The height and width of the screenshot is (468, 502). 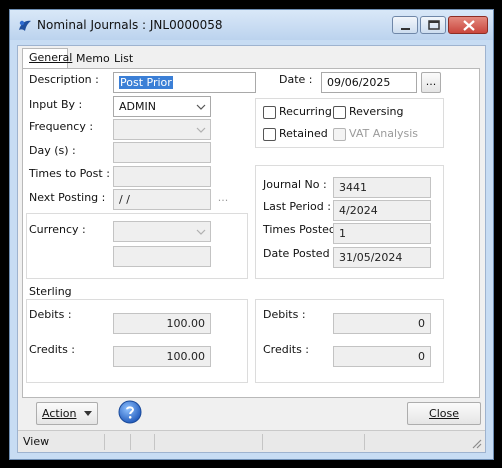 What do you see at coordinates (162, 199) in the screenshot?
I see `next-posting-input: / /` at bounding box center [162, 199].